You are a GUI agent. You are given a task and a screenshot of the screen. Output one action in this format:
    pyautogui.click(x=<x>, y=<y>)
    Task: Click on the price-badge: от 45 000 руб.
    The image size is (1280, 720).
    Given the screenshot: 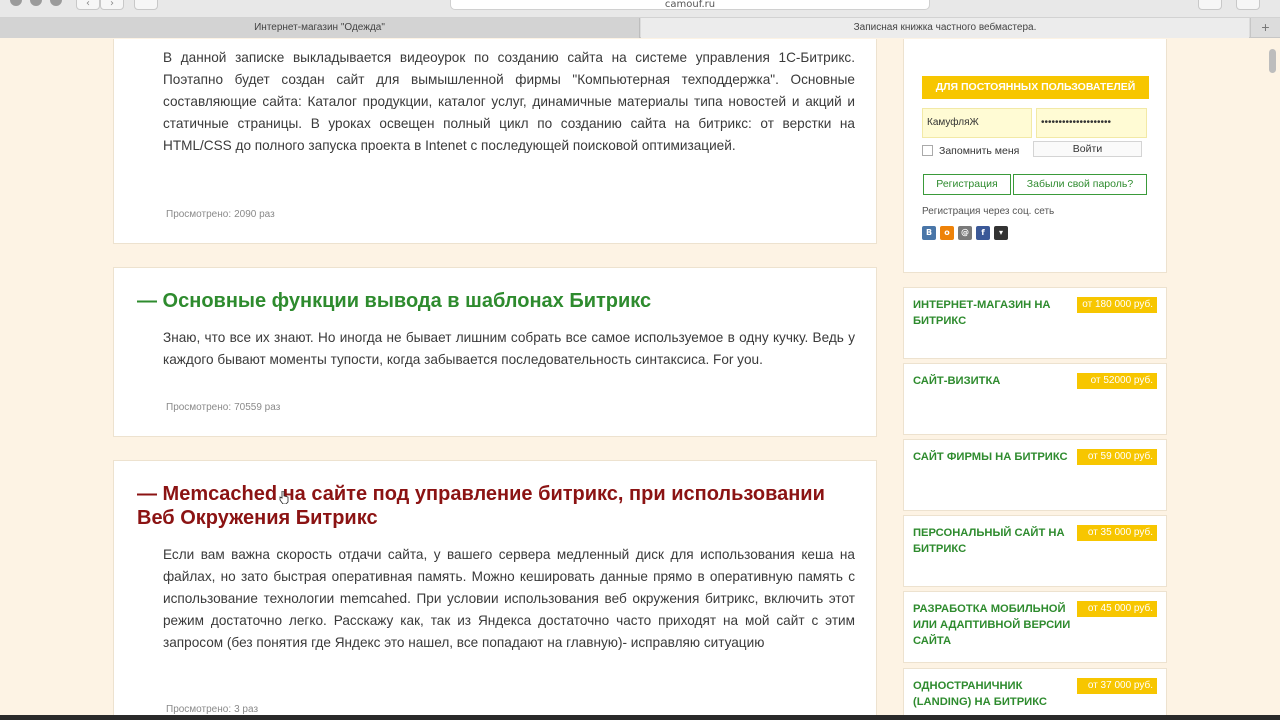 What is the action you would take?
    pyautogui.click(x=1117, y=609)
    